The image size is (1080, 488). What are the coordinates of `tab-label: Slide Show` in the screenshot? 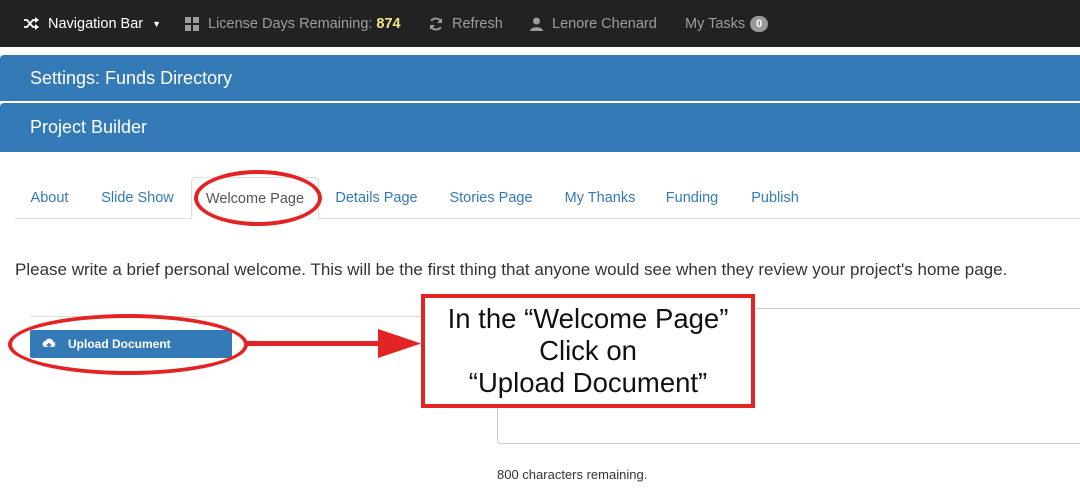 It's located at (137, 198).